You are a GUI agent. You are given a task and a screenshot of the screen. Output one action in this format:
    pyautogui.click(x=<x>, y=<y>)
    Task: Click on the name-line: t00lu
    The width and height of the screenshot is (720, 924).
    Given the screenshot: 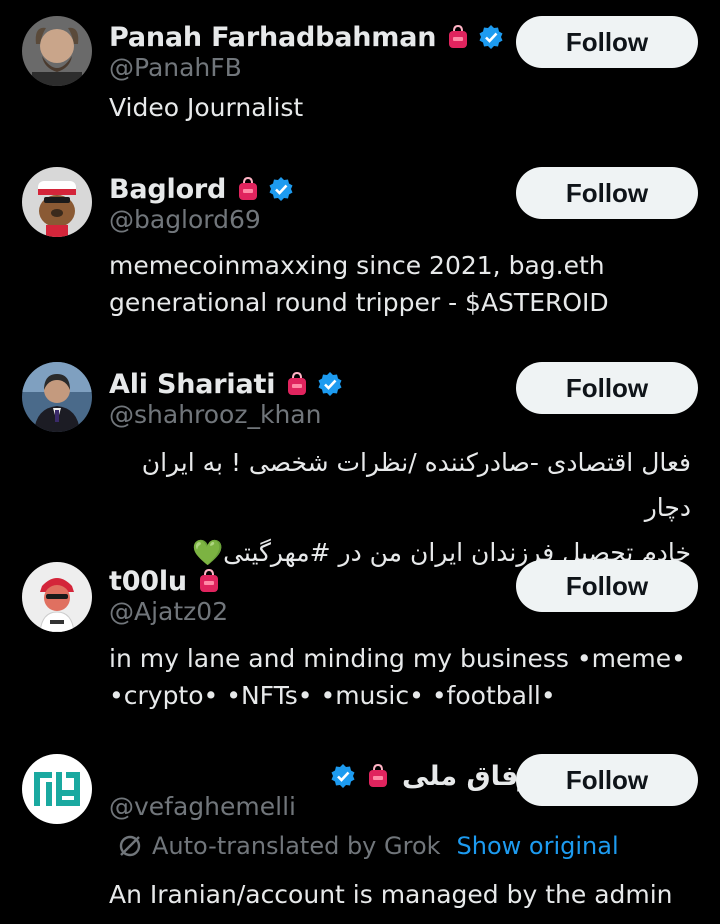 What is the action you would take?
    pyautogui.click(x=166, y=581)
    